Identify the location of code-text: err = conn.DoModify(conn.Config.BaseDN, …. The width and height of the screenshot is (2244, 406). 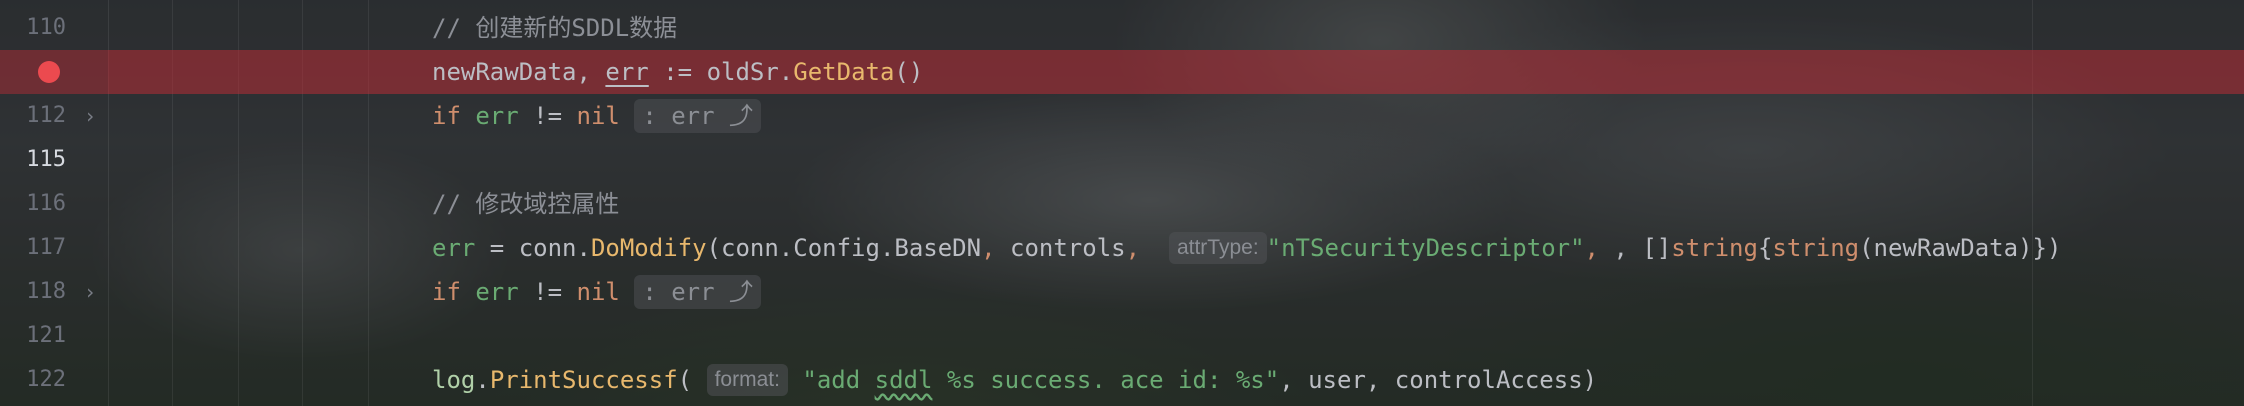
(1247, 248).